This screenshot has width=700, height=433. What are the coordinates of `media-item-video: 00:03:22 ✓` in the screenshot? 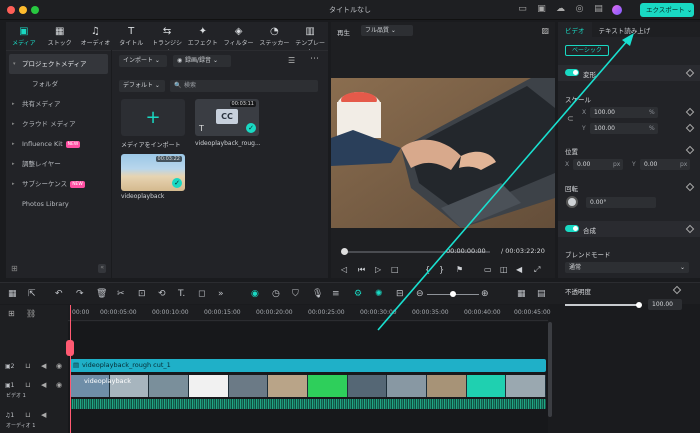 It's located at (153, 172).